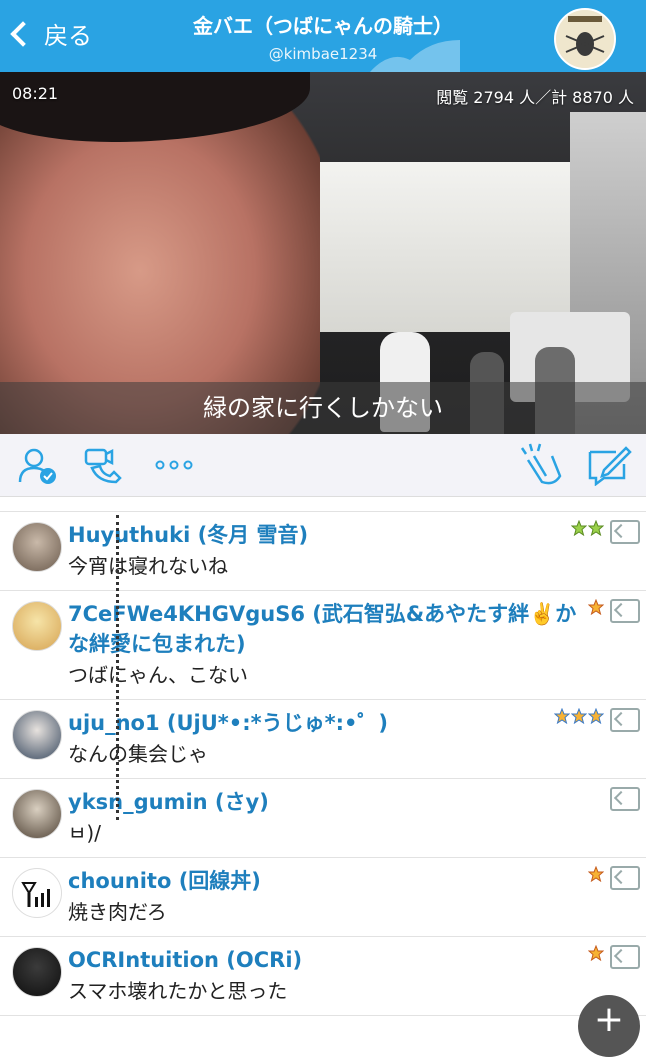 This screenshot has width=646, height=1057. I want to click on stream-elapsed-time: 08:21, so click(35, 93).